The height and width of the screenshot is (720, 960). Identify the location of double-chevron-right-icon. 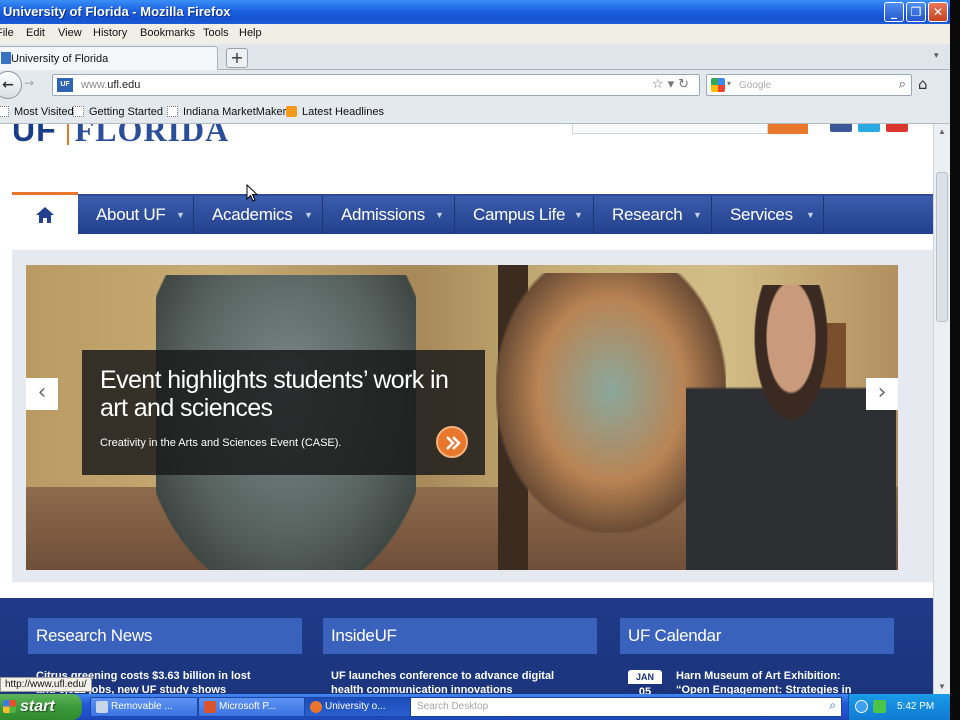
(453, 443).